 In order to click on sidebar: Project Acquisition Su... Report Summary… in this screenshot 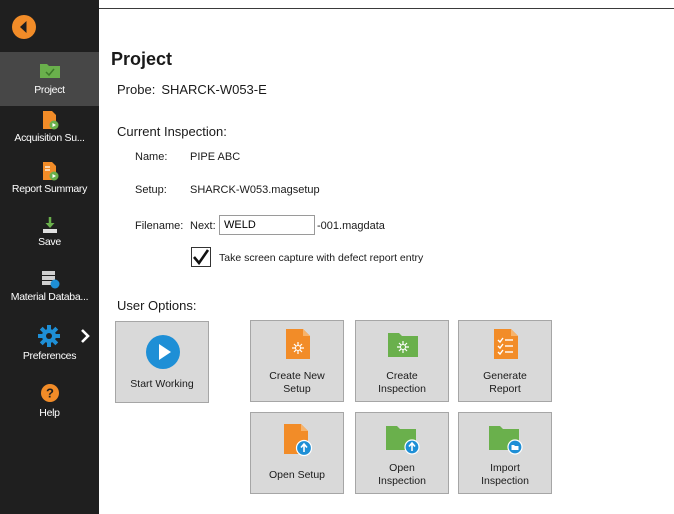, I will do `click(49, 257)`.